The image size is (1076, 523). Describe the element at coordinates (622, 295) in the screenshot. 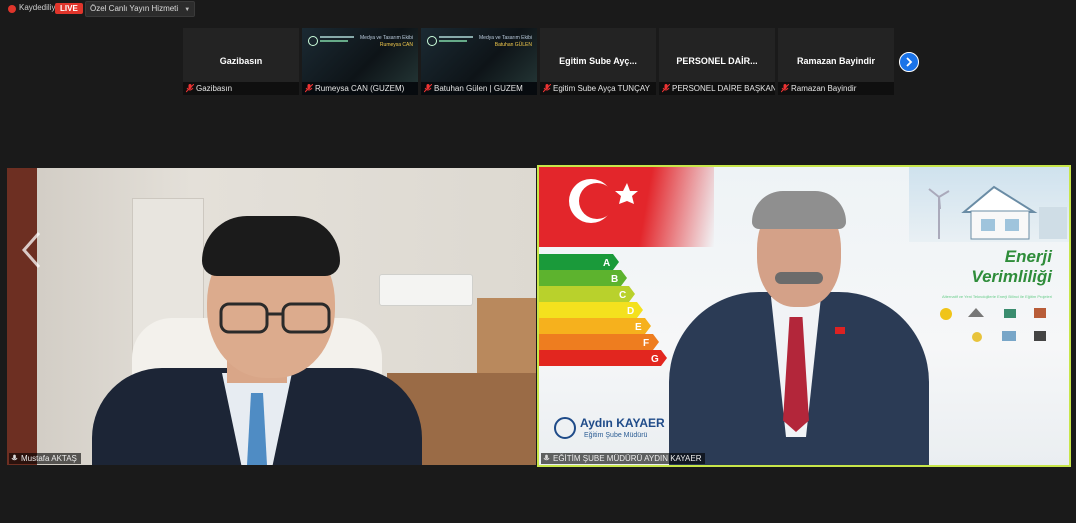

I see `energy-class-label: C` at that location.